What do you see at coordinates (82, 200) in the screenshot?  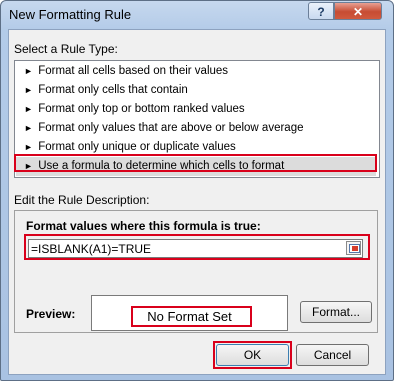 I see `rule-description-label: Edit the Rule Description:` at bounding box center [82, 200].